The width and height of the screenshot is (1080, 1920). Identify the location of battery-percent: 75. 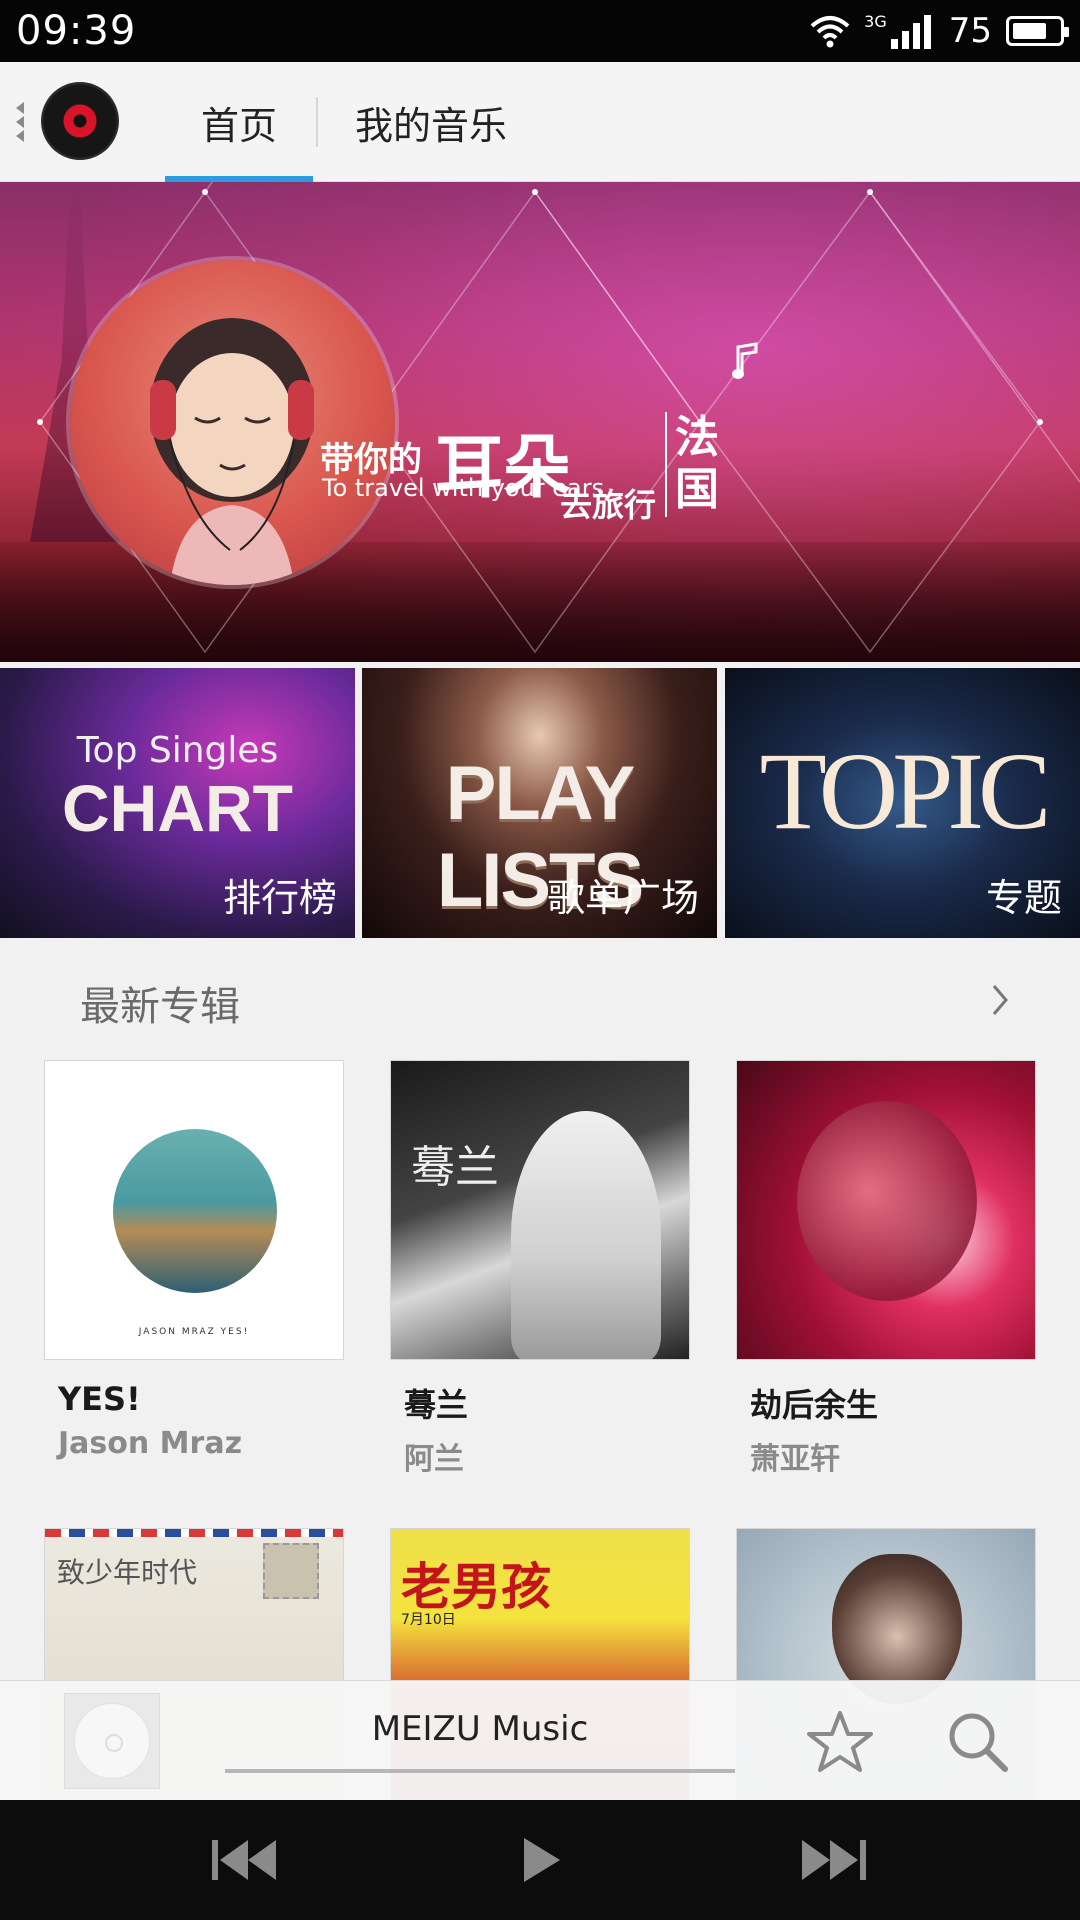
(970, 31).